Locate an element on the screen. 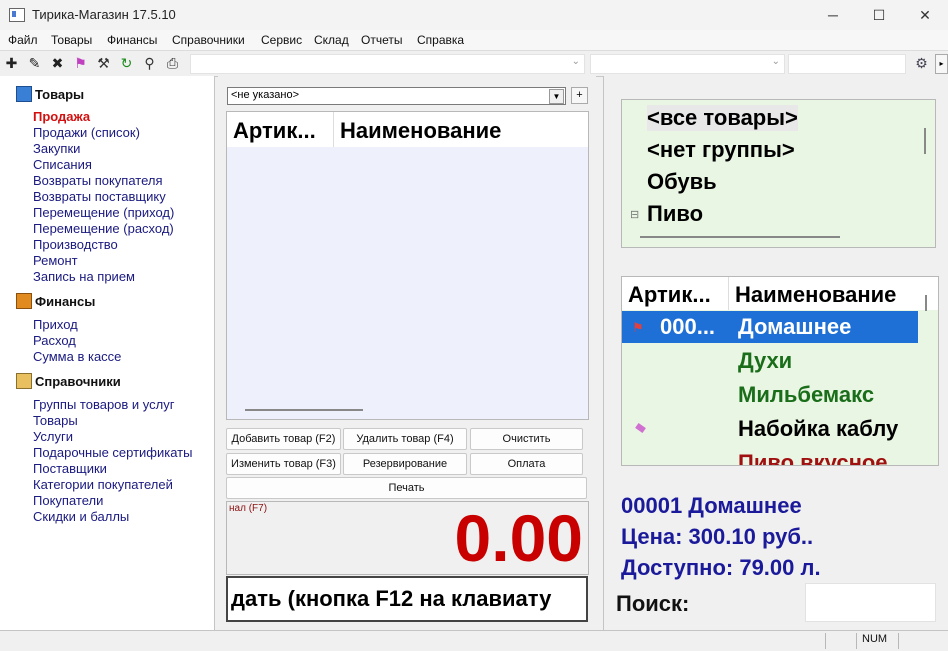 The width and height of the screenshot is (948, 651). nav-section-references: Справочники is located at coordinates (68, 381).